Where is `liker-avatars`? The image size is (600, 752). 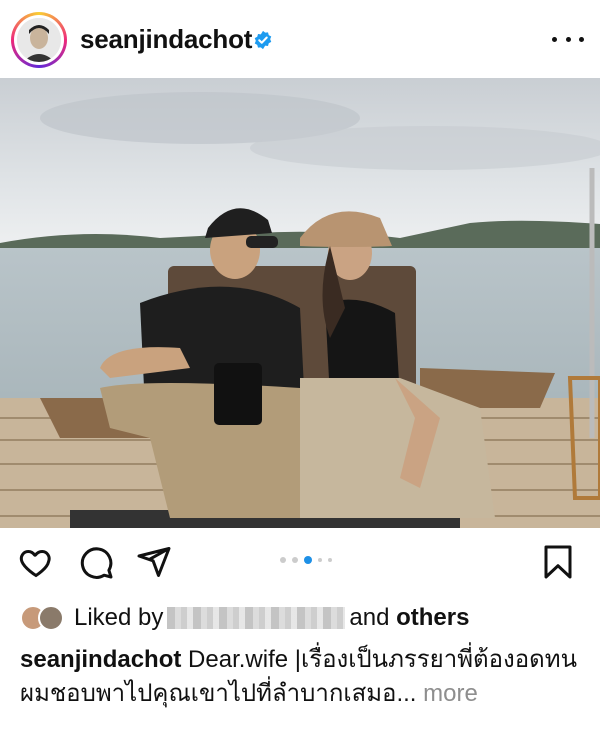 liker-avatars is located at coordinates (45, 618).